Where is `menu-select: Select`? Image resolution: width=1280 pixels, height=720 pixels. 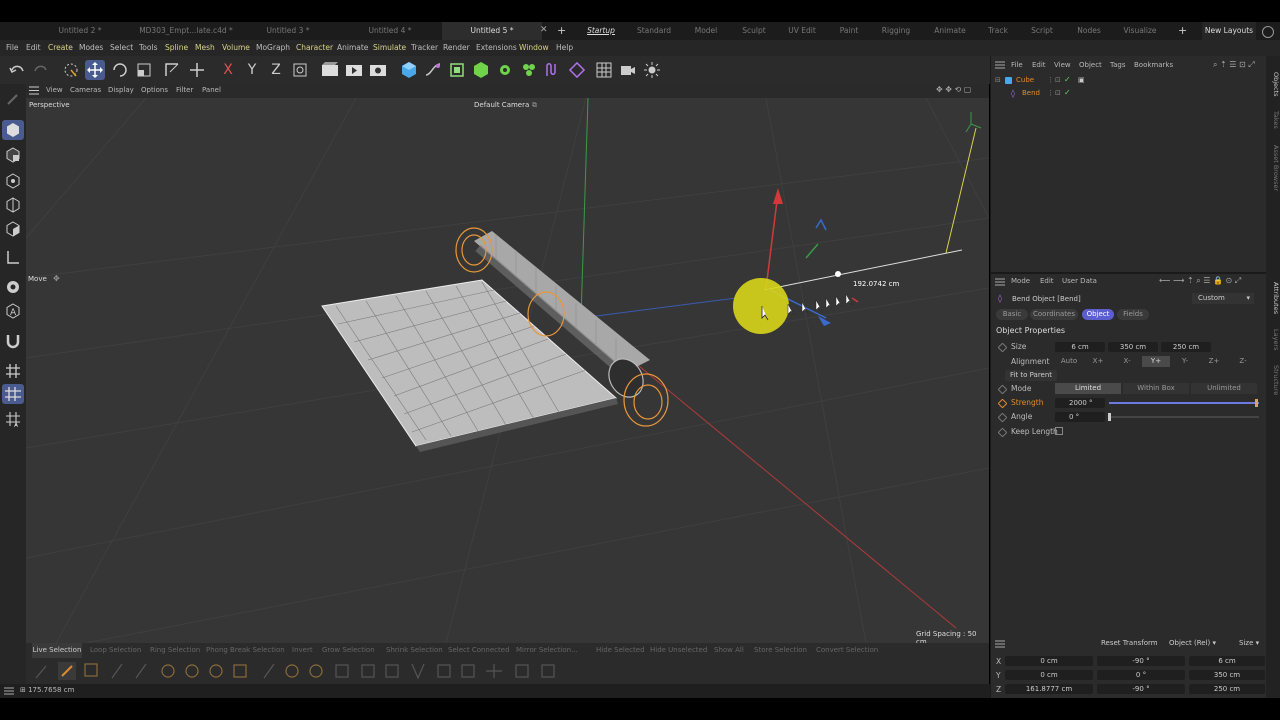
menu-select: Select is located at coordinates (121, 48).